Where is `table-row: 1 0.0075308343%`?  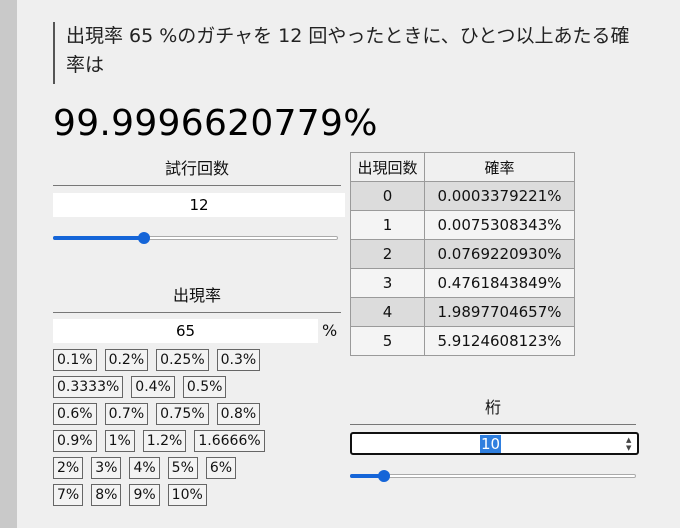
table-row: 1 0.0075308343% is located at coordinates (462, 225).